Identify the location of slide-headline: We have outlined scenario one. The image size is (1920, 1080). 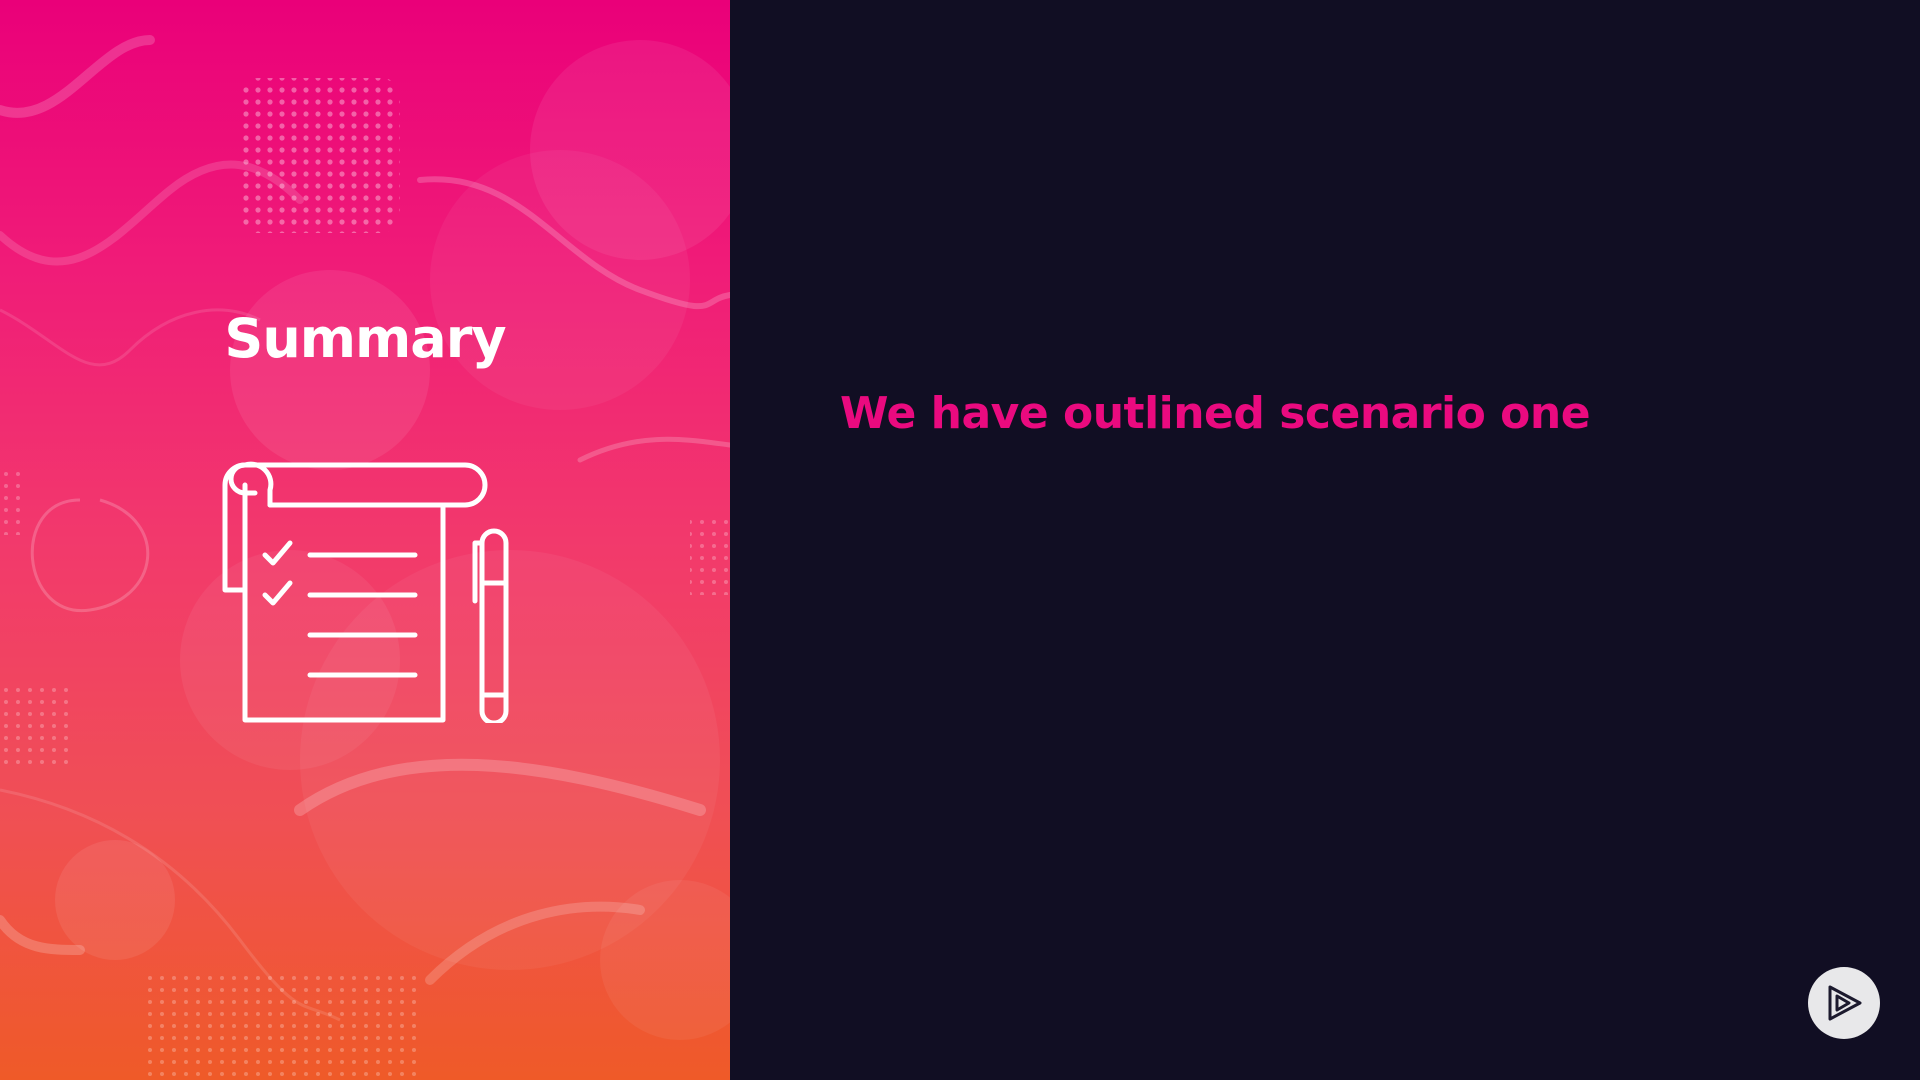
(1215, 413).